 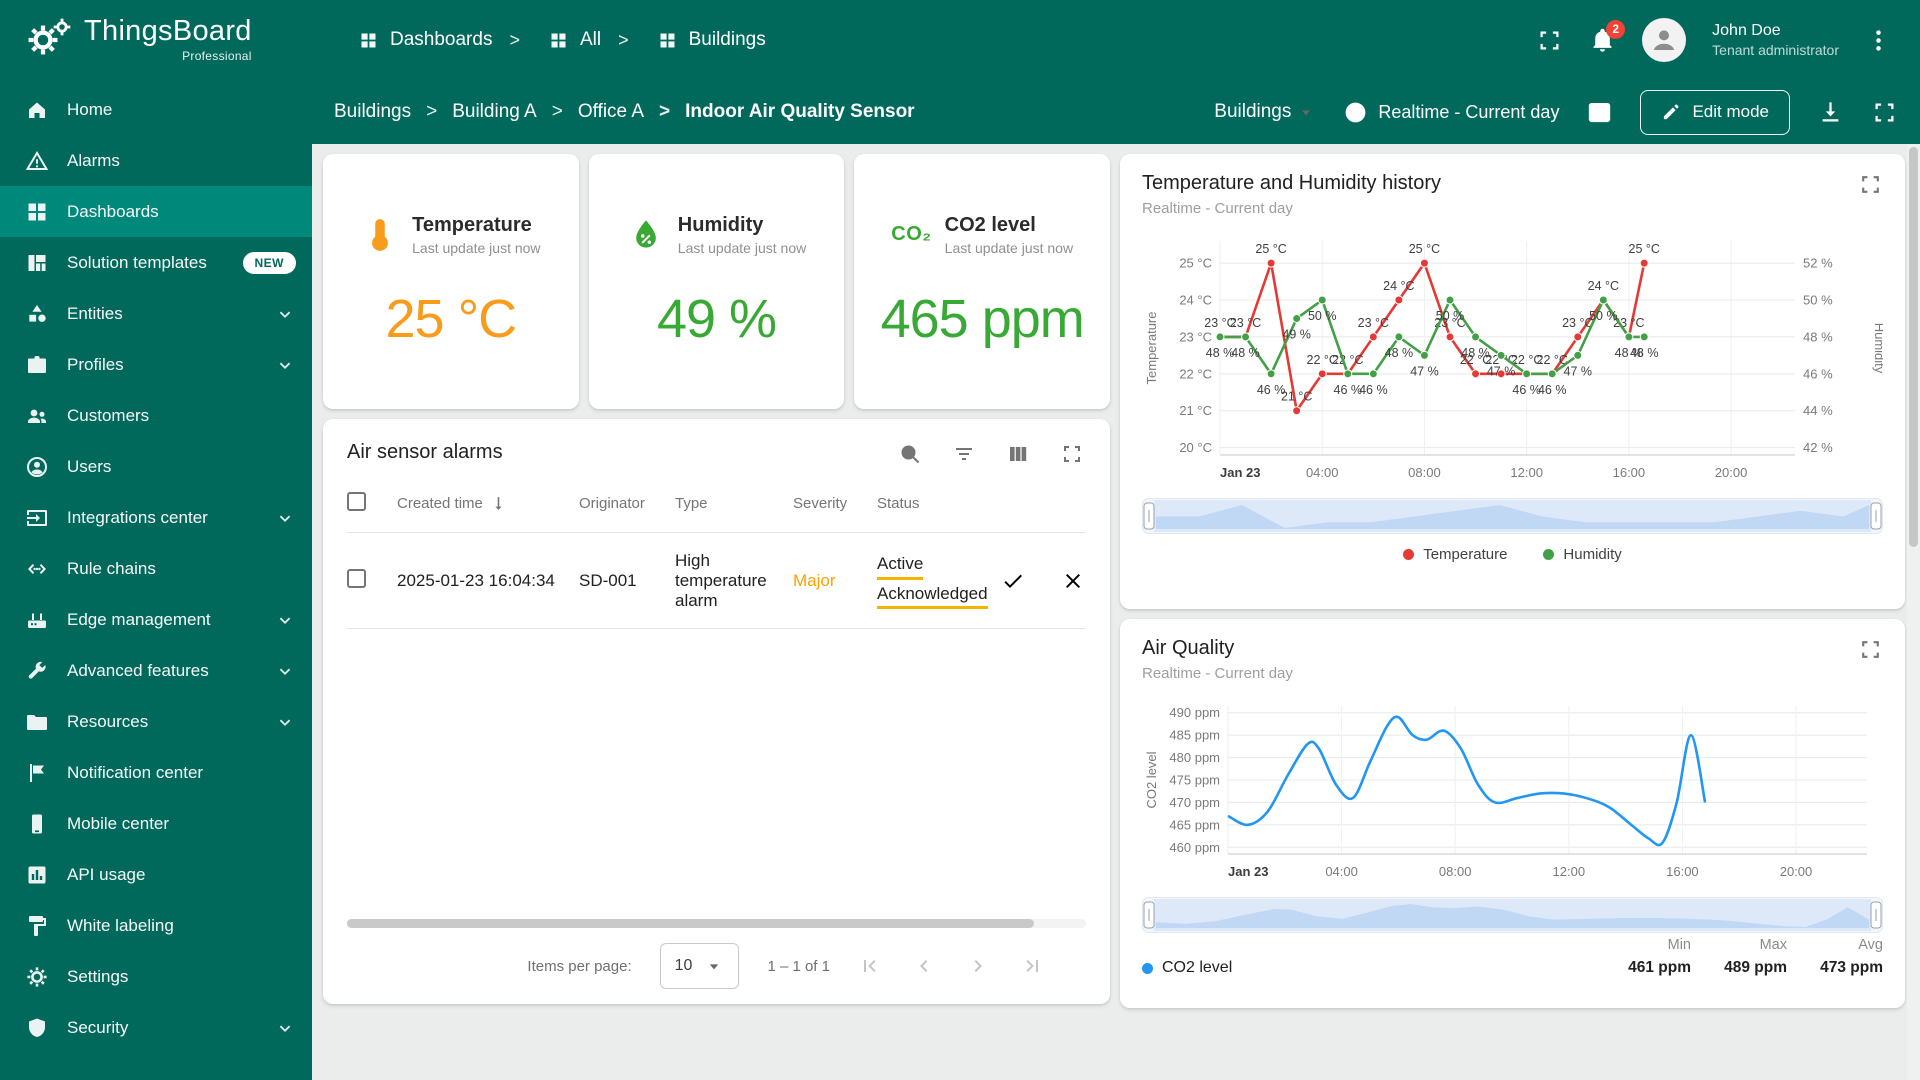 What do you see at coordinates (156, 109) in the screenshot?
I see `sidebar-item-home: Home` at bounding box center [156, 109].